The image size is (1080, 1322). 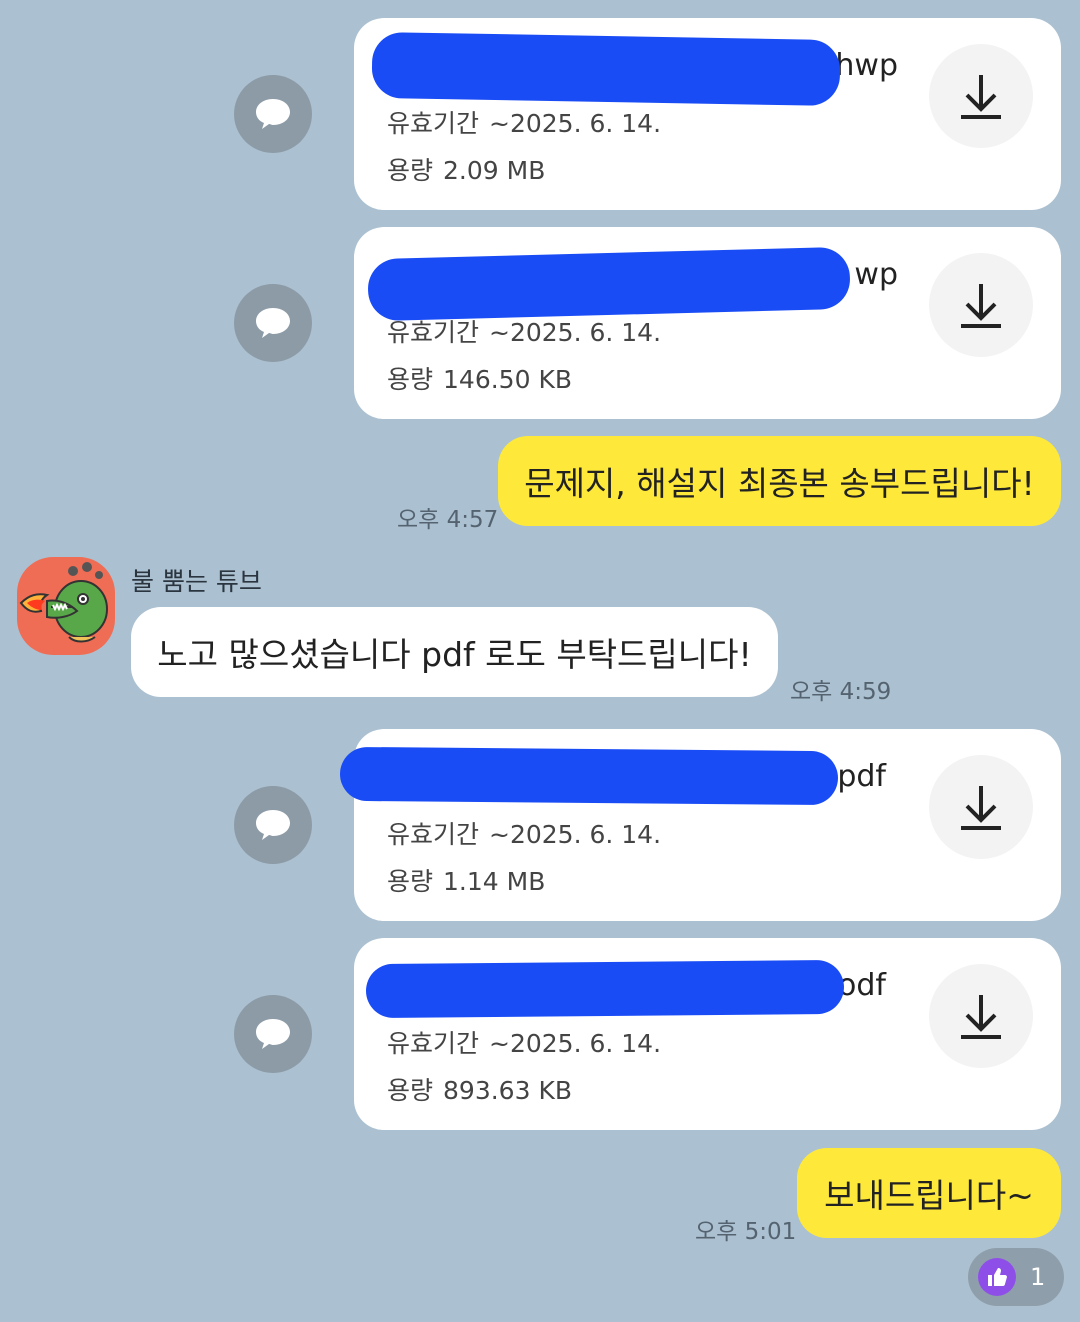 I want to click on file-size: 용량 893.63 KB, so click(x=479, y=1090).